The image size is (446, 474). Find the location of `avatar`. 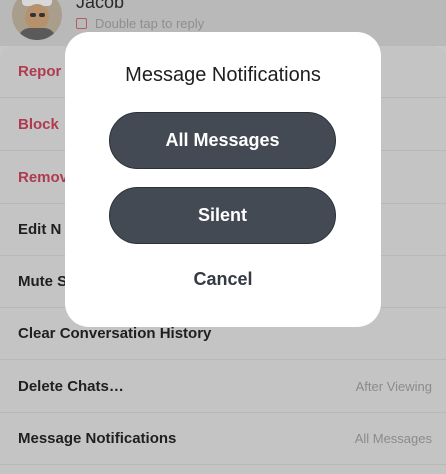

avatar is located at coordinates (37, 20).